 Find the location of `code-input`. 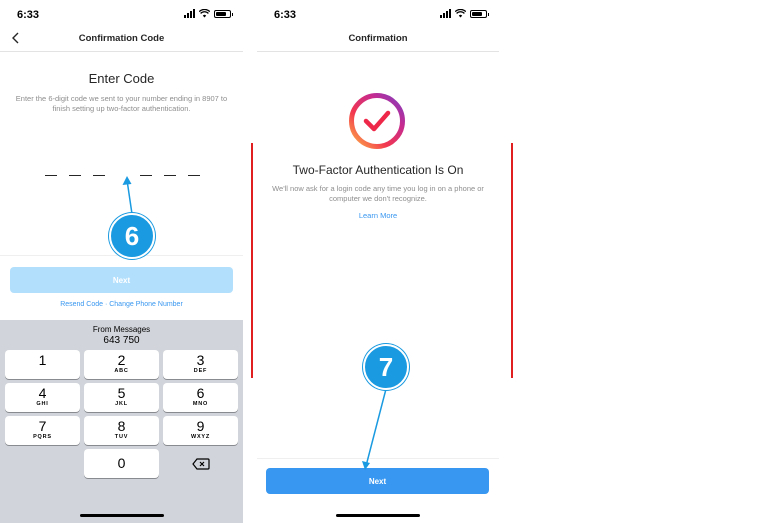

code-input is located at coordinates (122, 169).